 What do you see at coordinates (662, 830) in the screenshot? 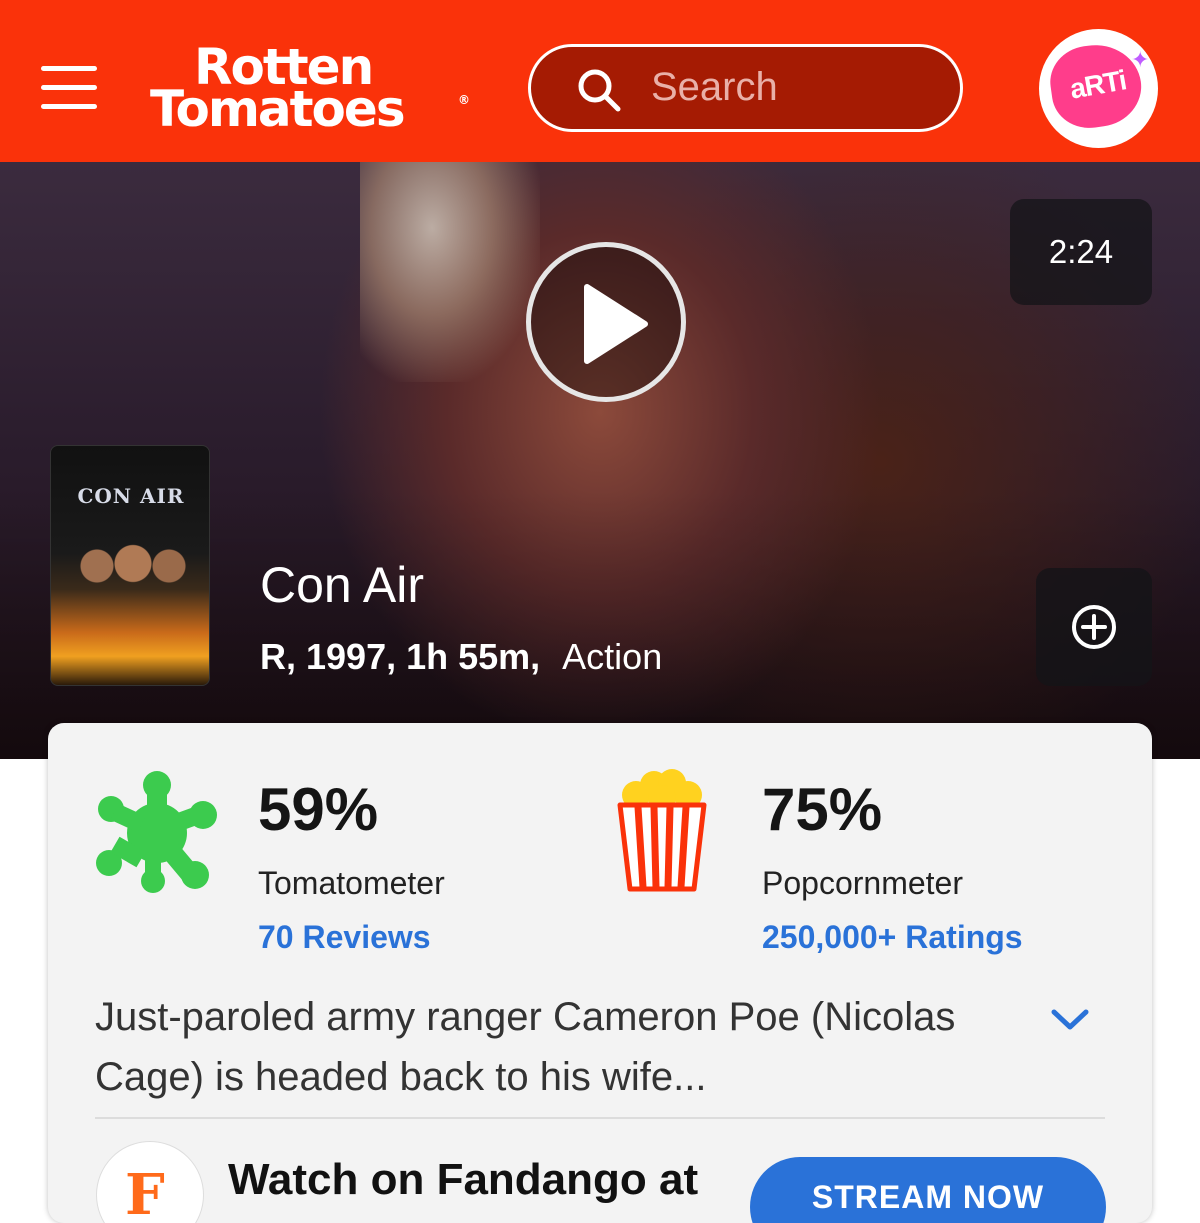
I see `popcorn-bucket-icon` at bounding box center [662, 830].